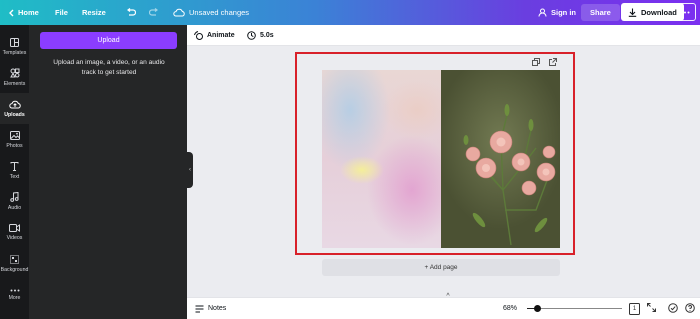 The height and width of the screenshot is (319, 700). I want to click on cloud-icon, so click(179, 12).